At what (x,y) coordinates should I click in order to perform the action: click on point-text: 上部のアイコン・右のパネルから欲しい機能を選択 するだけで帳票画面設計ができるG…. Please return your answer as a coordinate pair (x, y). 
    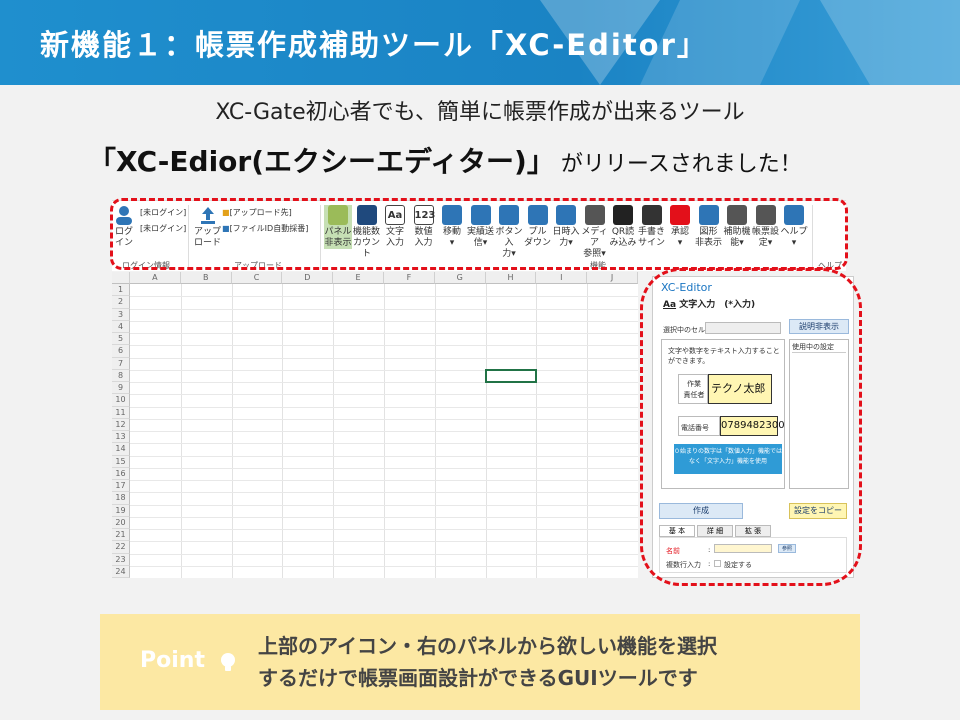
    Looking at the image, I should click on (487, 662).